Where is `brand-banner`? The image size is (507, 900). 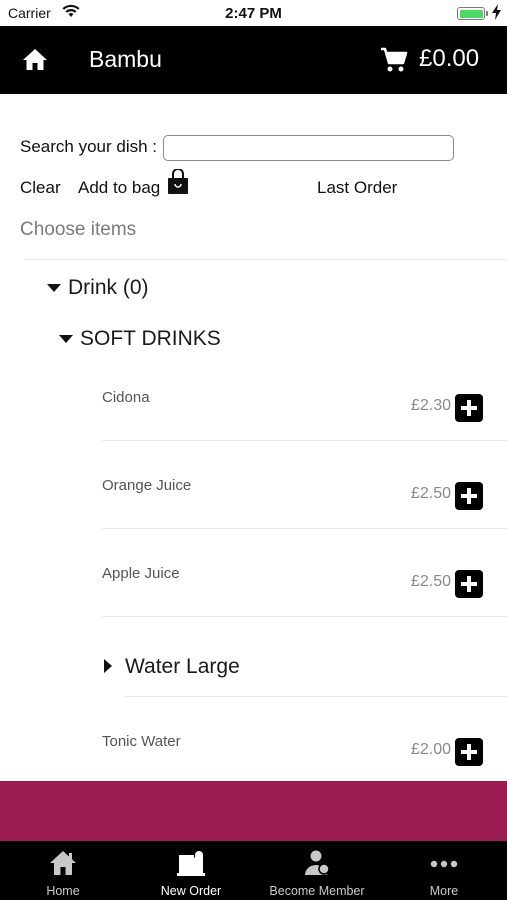 brand-banner is located at coordinates (253, 811).